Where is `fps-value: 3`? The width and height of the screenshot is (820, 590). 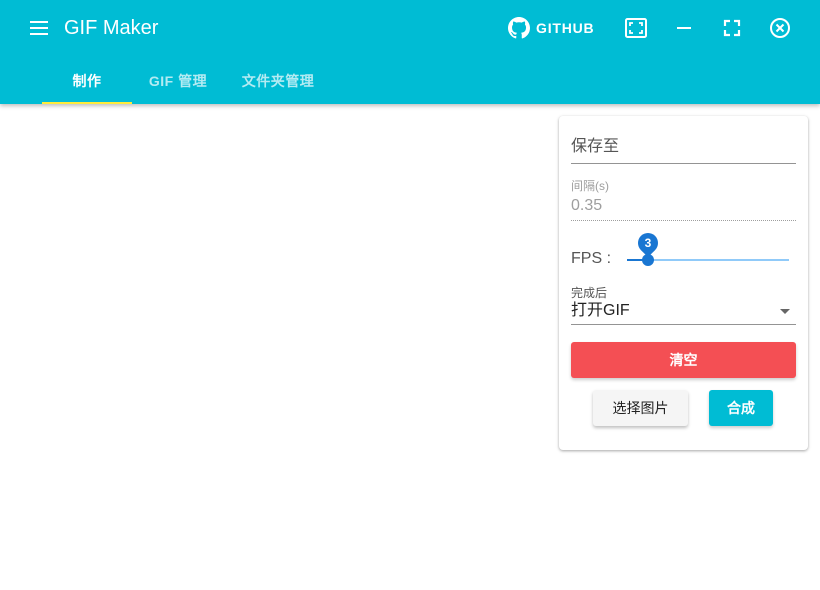 fps-value: 3 is located at coordinates (648, 243).